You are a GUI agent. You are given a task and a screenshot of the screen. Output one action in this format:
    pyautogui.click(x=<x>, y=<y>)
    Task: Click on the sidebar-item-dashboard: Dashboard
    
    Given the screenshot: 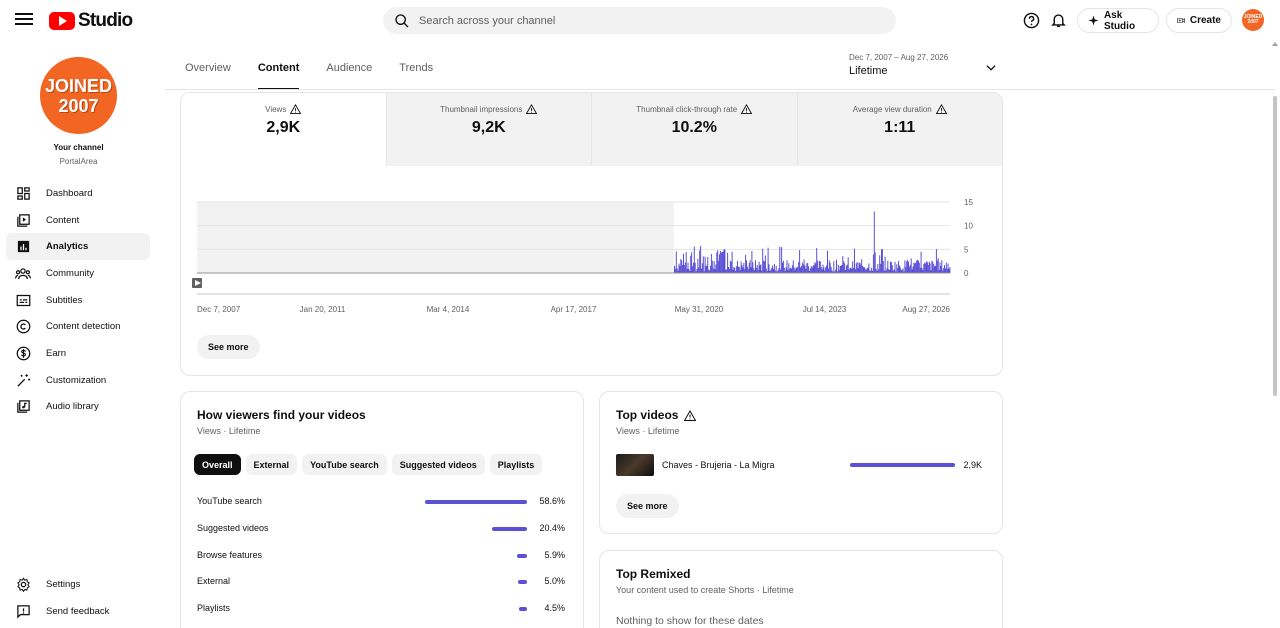 What is the action you would take?
    pyautogui.click(x=78, y=193)
    